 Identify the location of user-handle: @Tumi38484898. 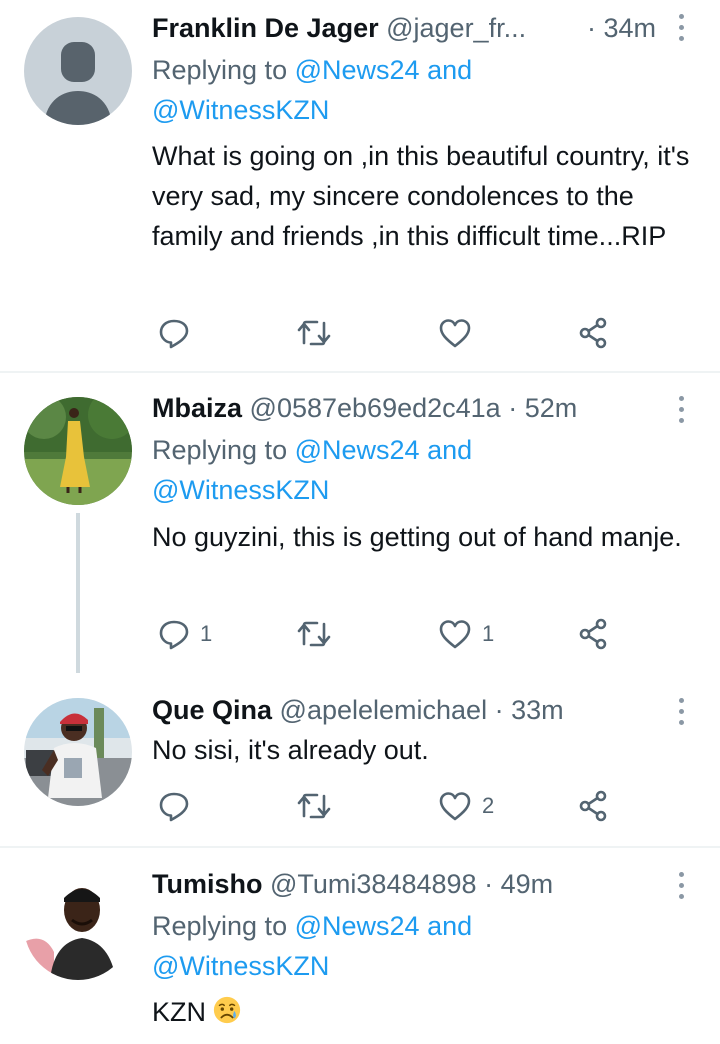
(373, 884).